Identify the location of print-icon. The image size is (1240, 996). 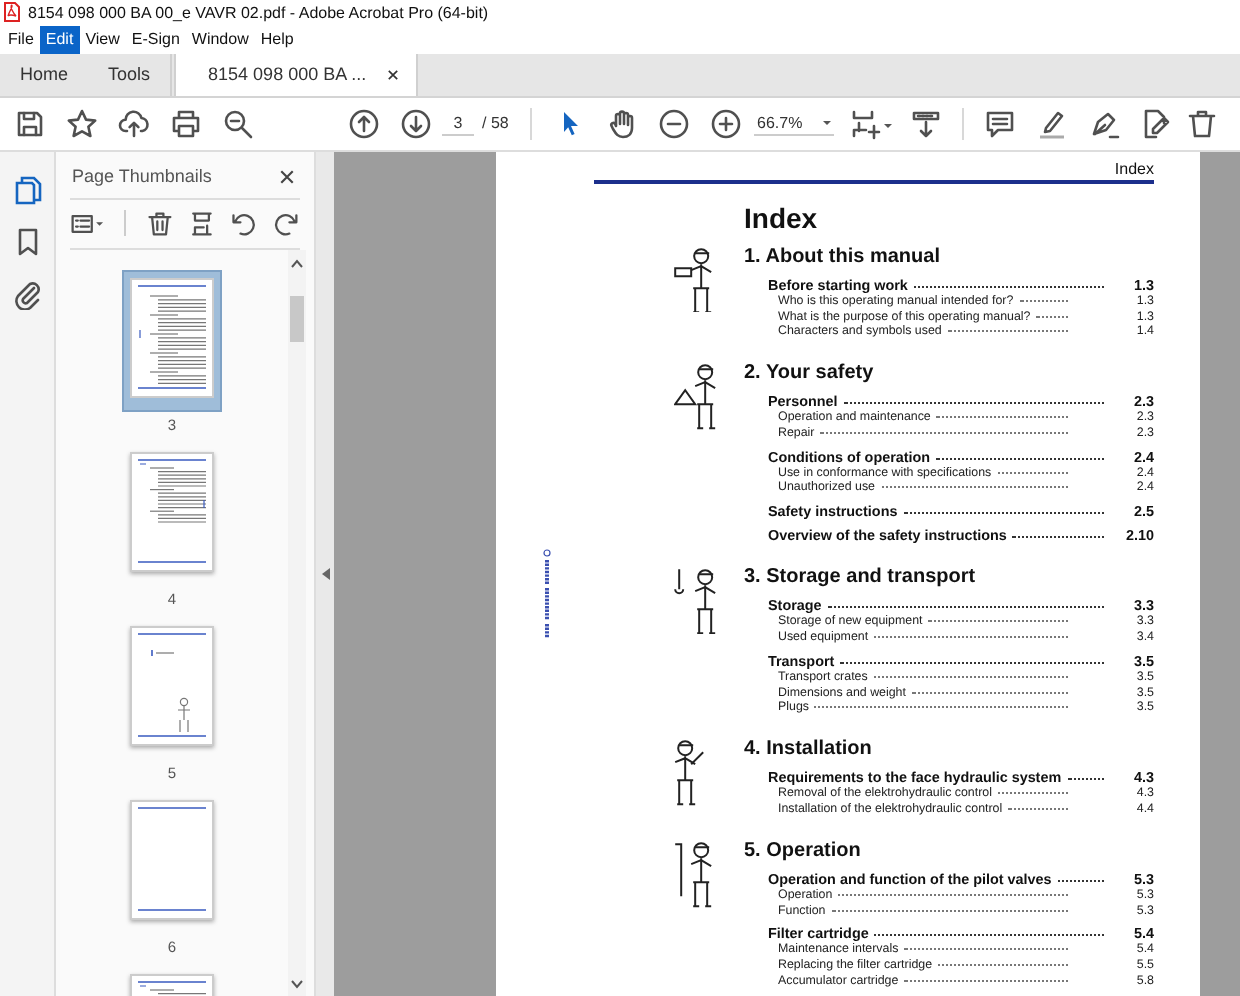
(186, 123).